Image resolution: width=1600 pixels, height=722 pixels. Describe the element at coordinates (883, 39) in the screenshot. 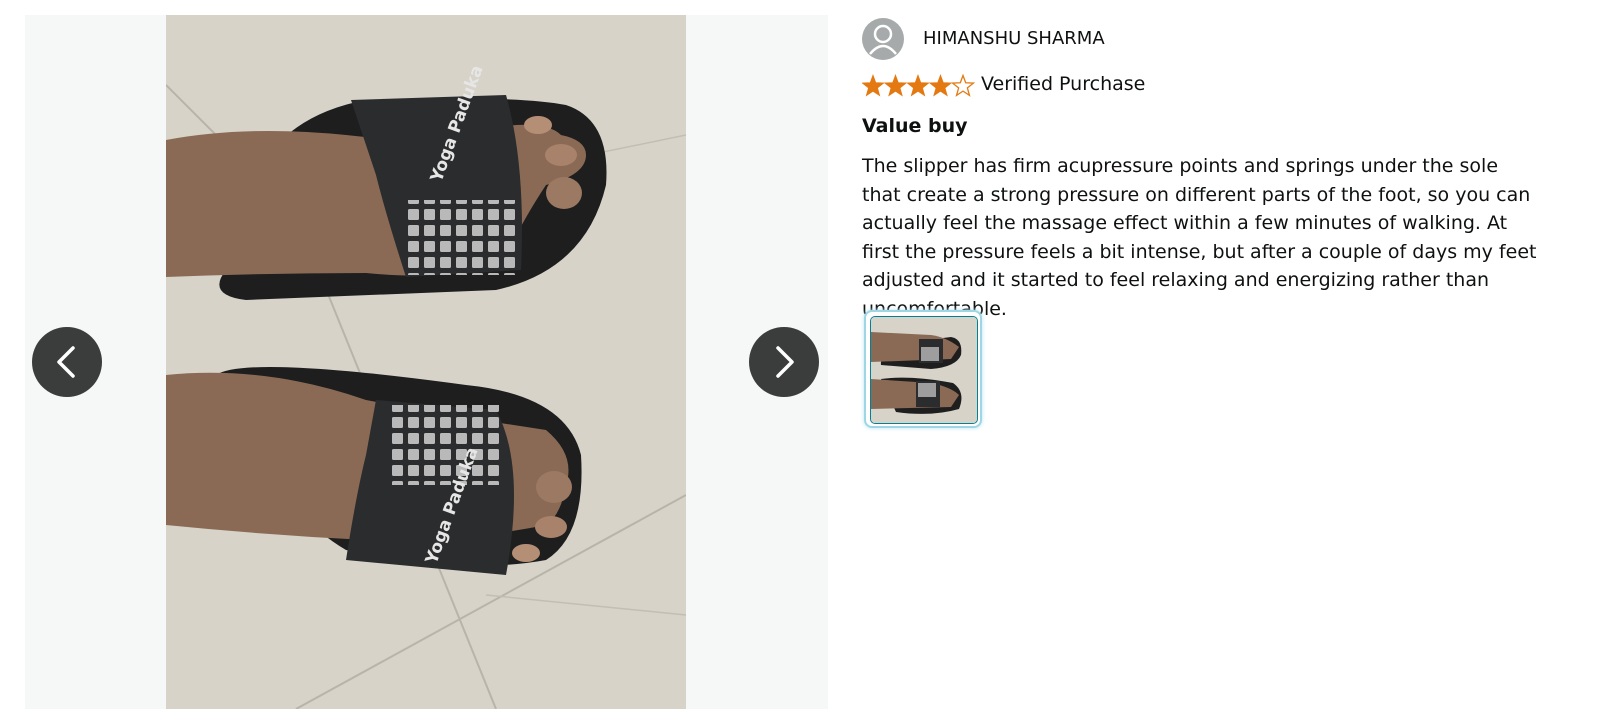

I see `user-avatar-icon` at that location.